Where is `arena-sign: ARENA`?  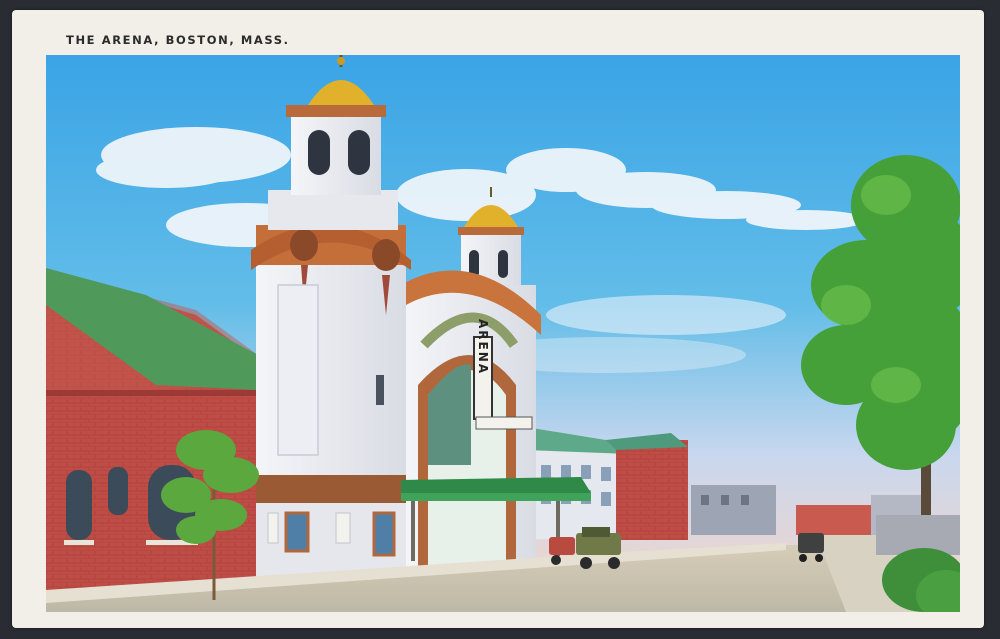
arena-sign: ARENA is located at coordinates (483, 347).